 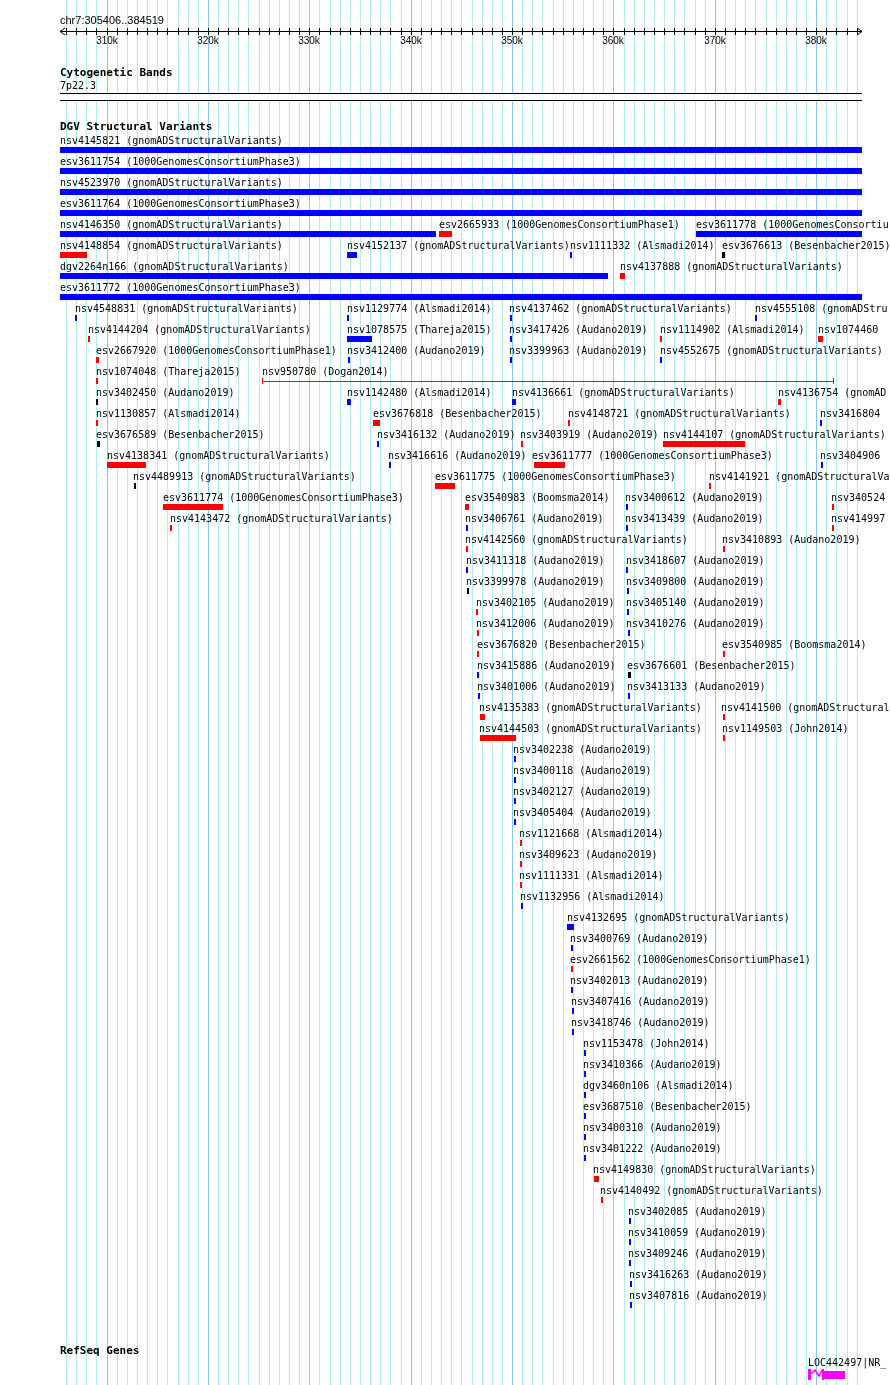 I want to click on feature-label: nsv340524, so click(x=858, y=497).